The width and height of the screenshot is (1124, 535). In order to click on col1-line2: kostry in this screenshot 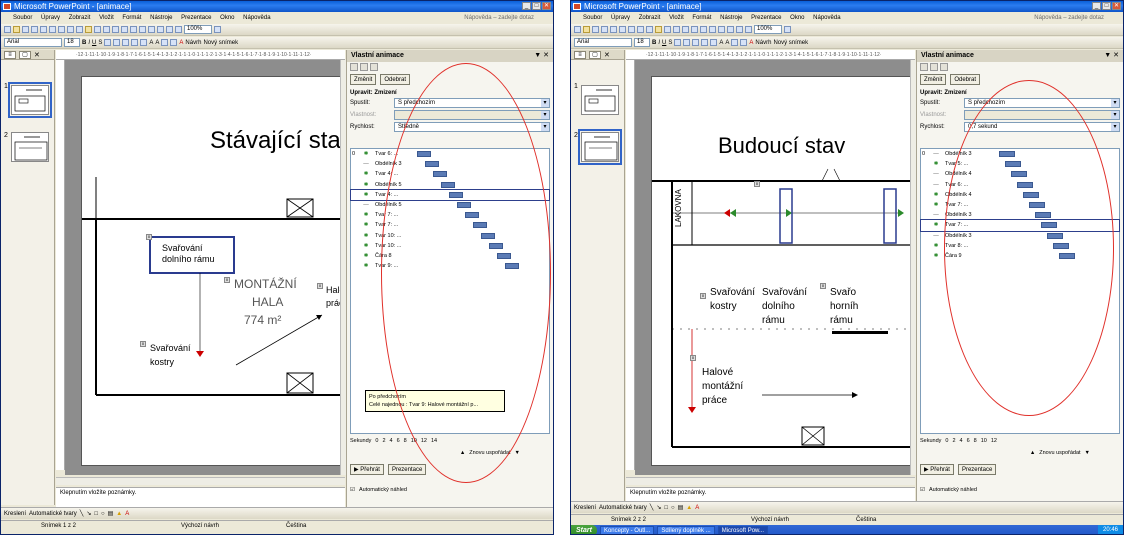, I will do `click(723, 306)`.